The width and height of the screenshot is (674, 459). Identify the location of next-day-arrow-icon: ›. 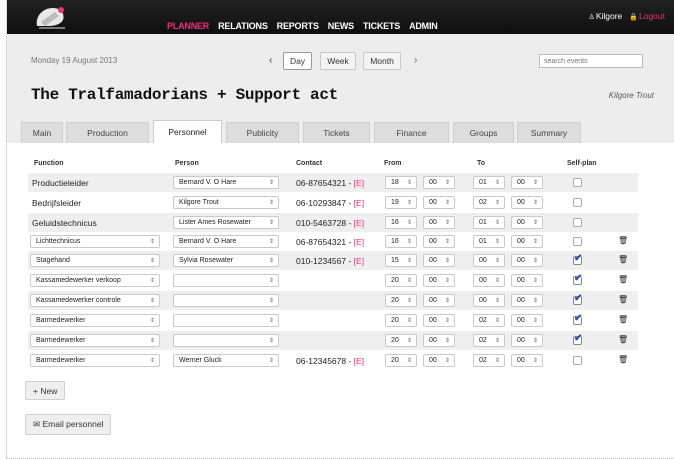
(415, 60).